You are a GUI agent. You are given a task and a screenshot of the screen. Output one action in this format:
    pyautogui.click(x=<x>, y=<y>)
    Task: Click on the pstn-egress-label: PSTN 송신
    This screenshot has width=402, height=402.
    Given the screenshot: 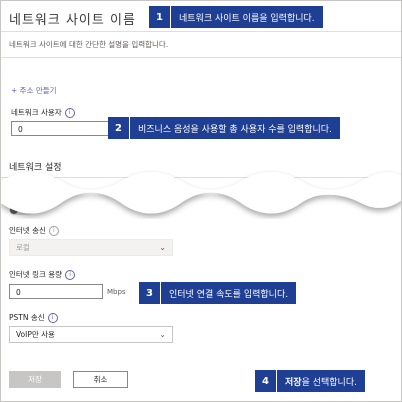 What is the action you would take?
    pyautogui.click(x=27, y=317)
    